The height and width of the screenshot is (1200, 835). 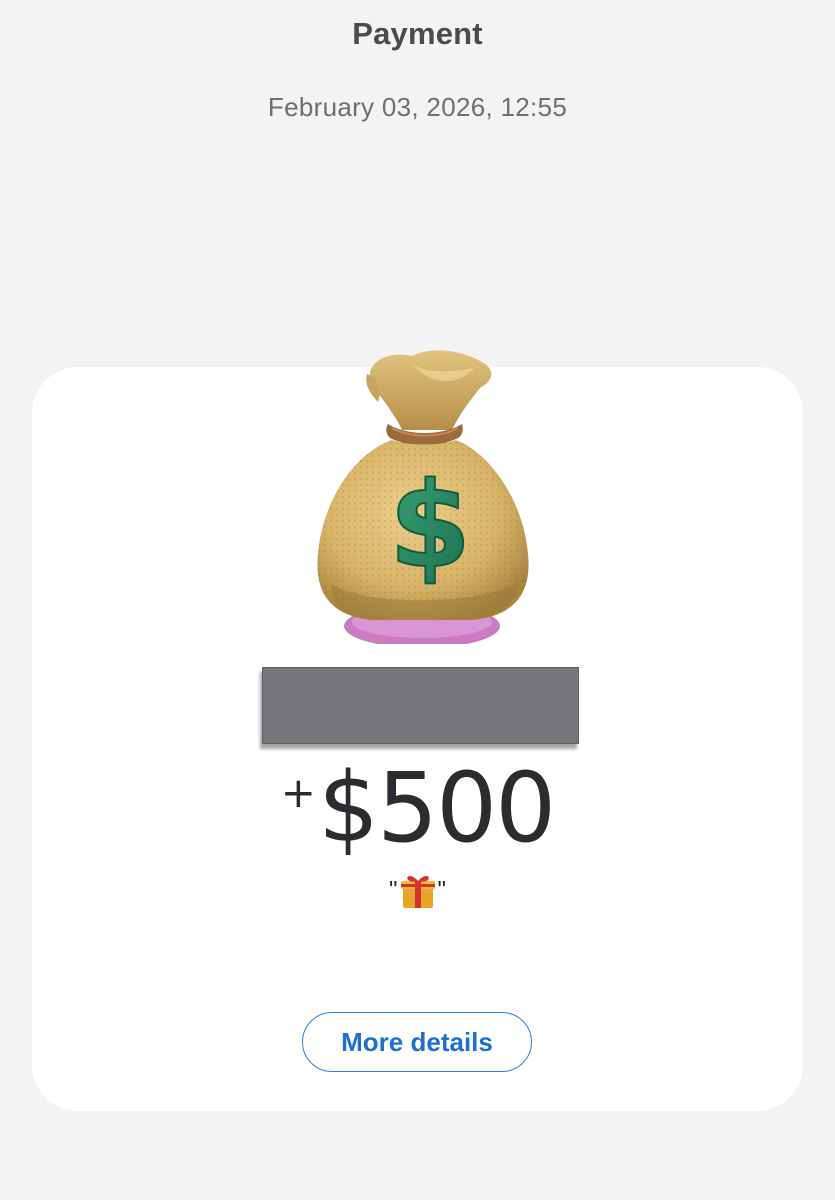 What do you see at coordinates (417, 107) in the screenshot?
I see `payment-date: February 03, 2026, 12:55` at bounding box center [417, 107].